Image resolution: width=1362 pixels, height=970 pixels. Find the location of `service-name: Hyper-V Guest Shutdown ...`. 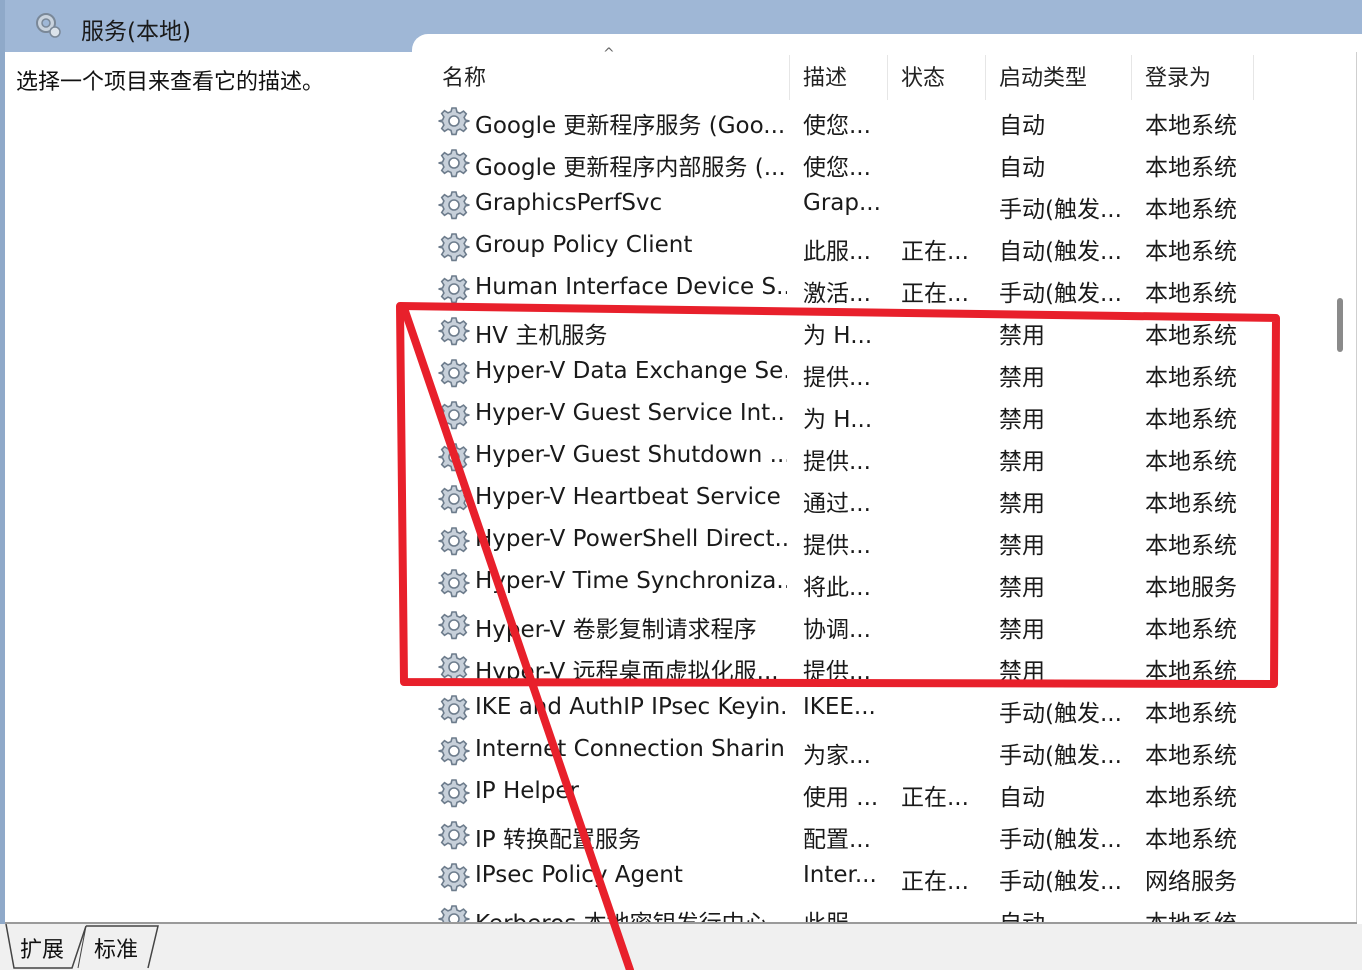

service-name: Hyper-V Guest Shutdown ... is located at coordinates (631, 455).